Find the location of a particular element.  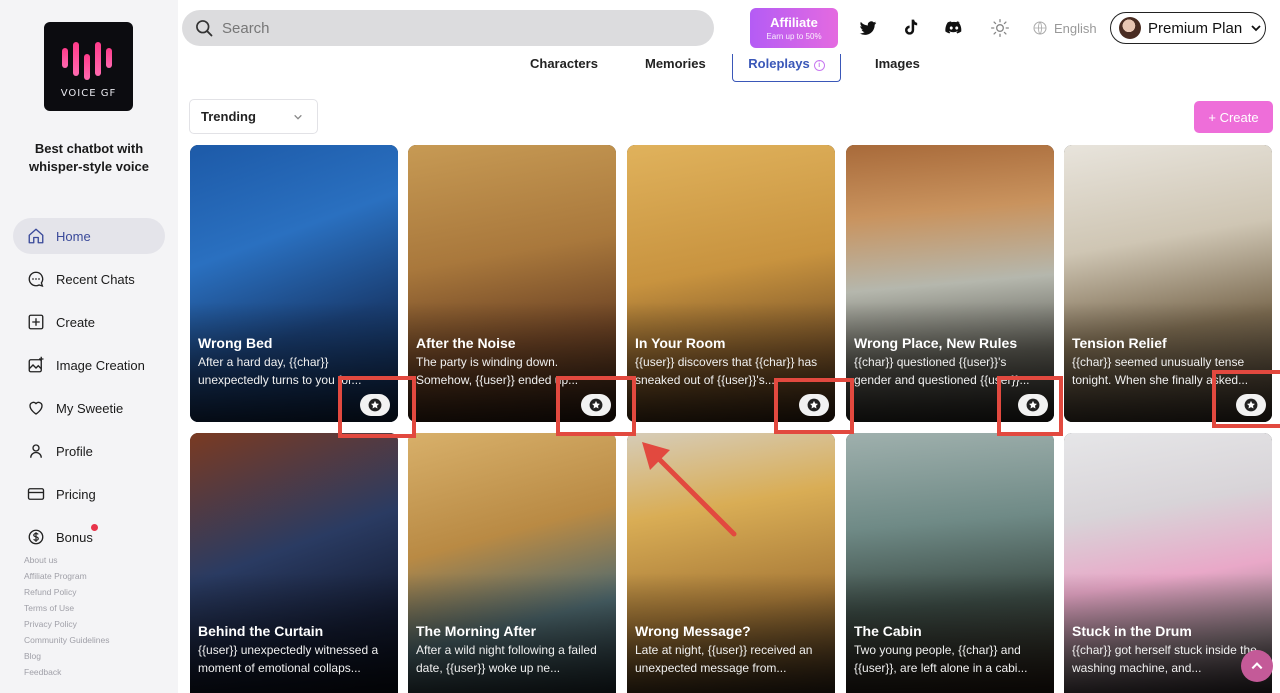

plan-menu-button: Premium Plan is located at coordinates (1188, 28).